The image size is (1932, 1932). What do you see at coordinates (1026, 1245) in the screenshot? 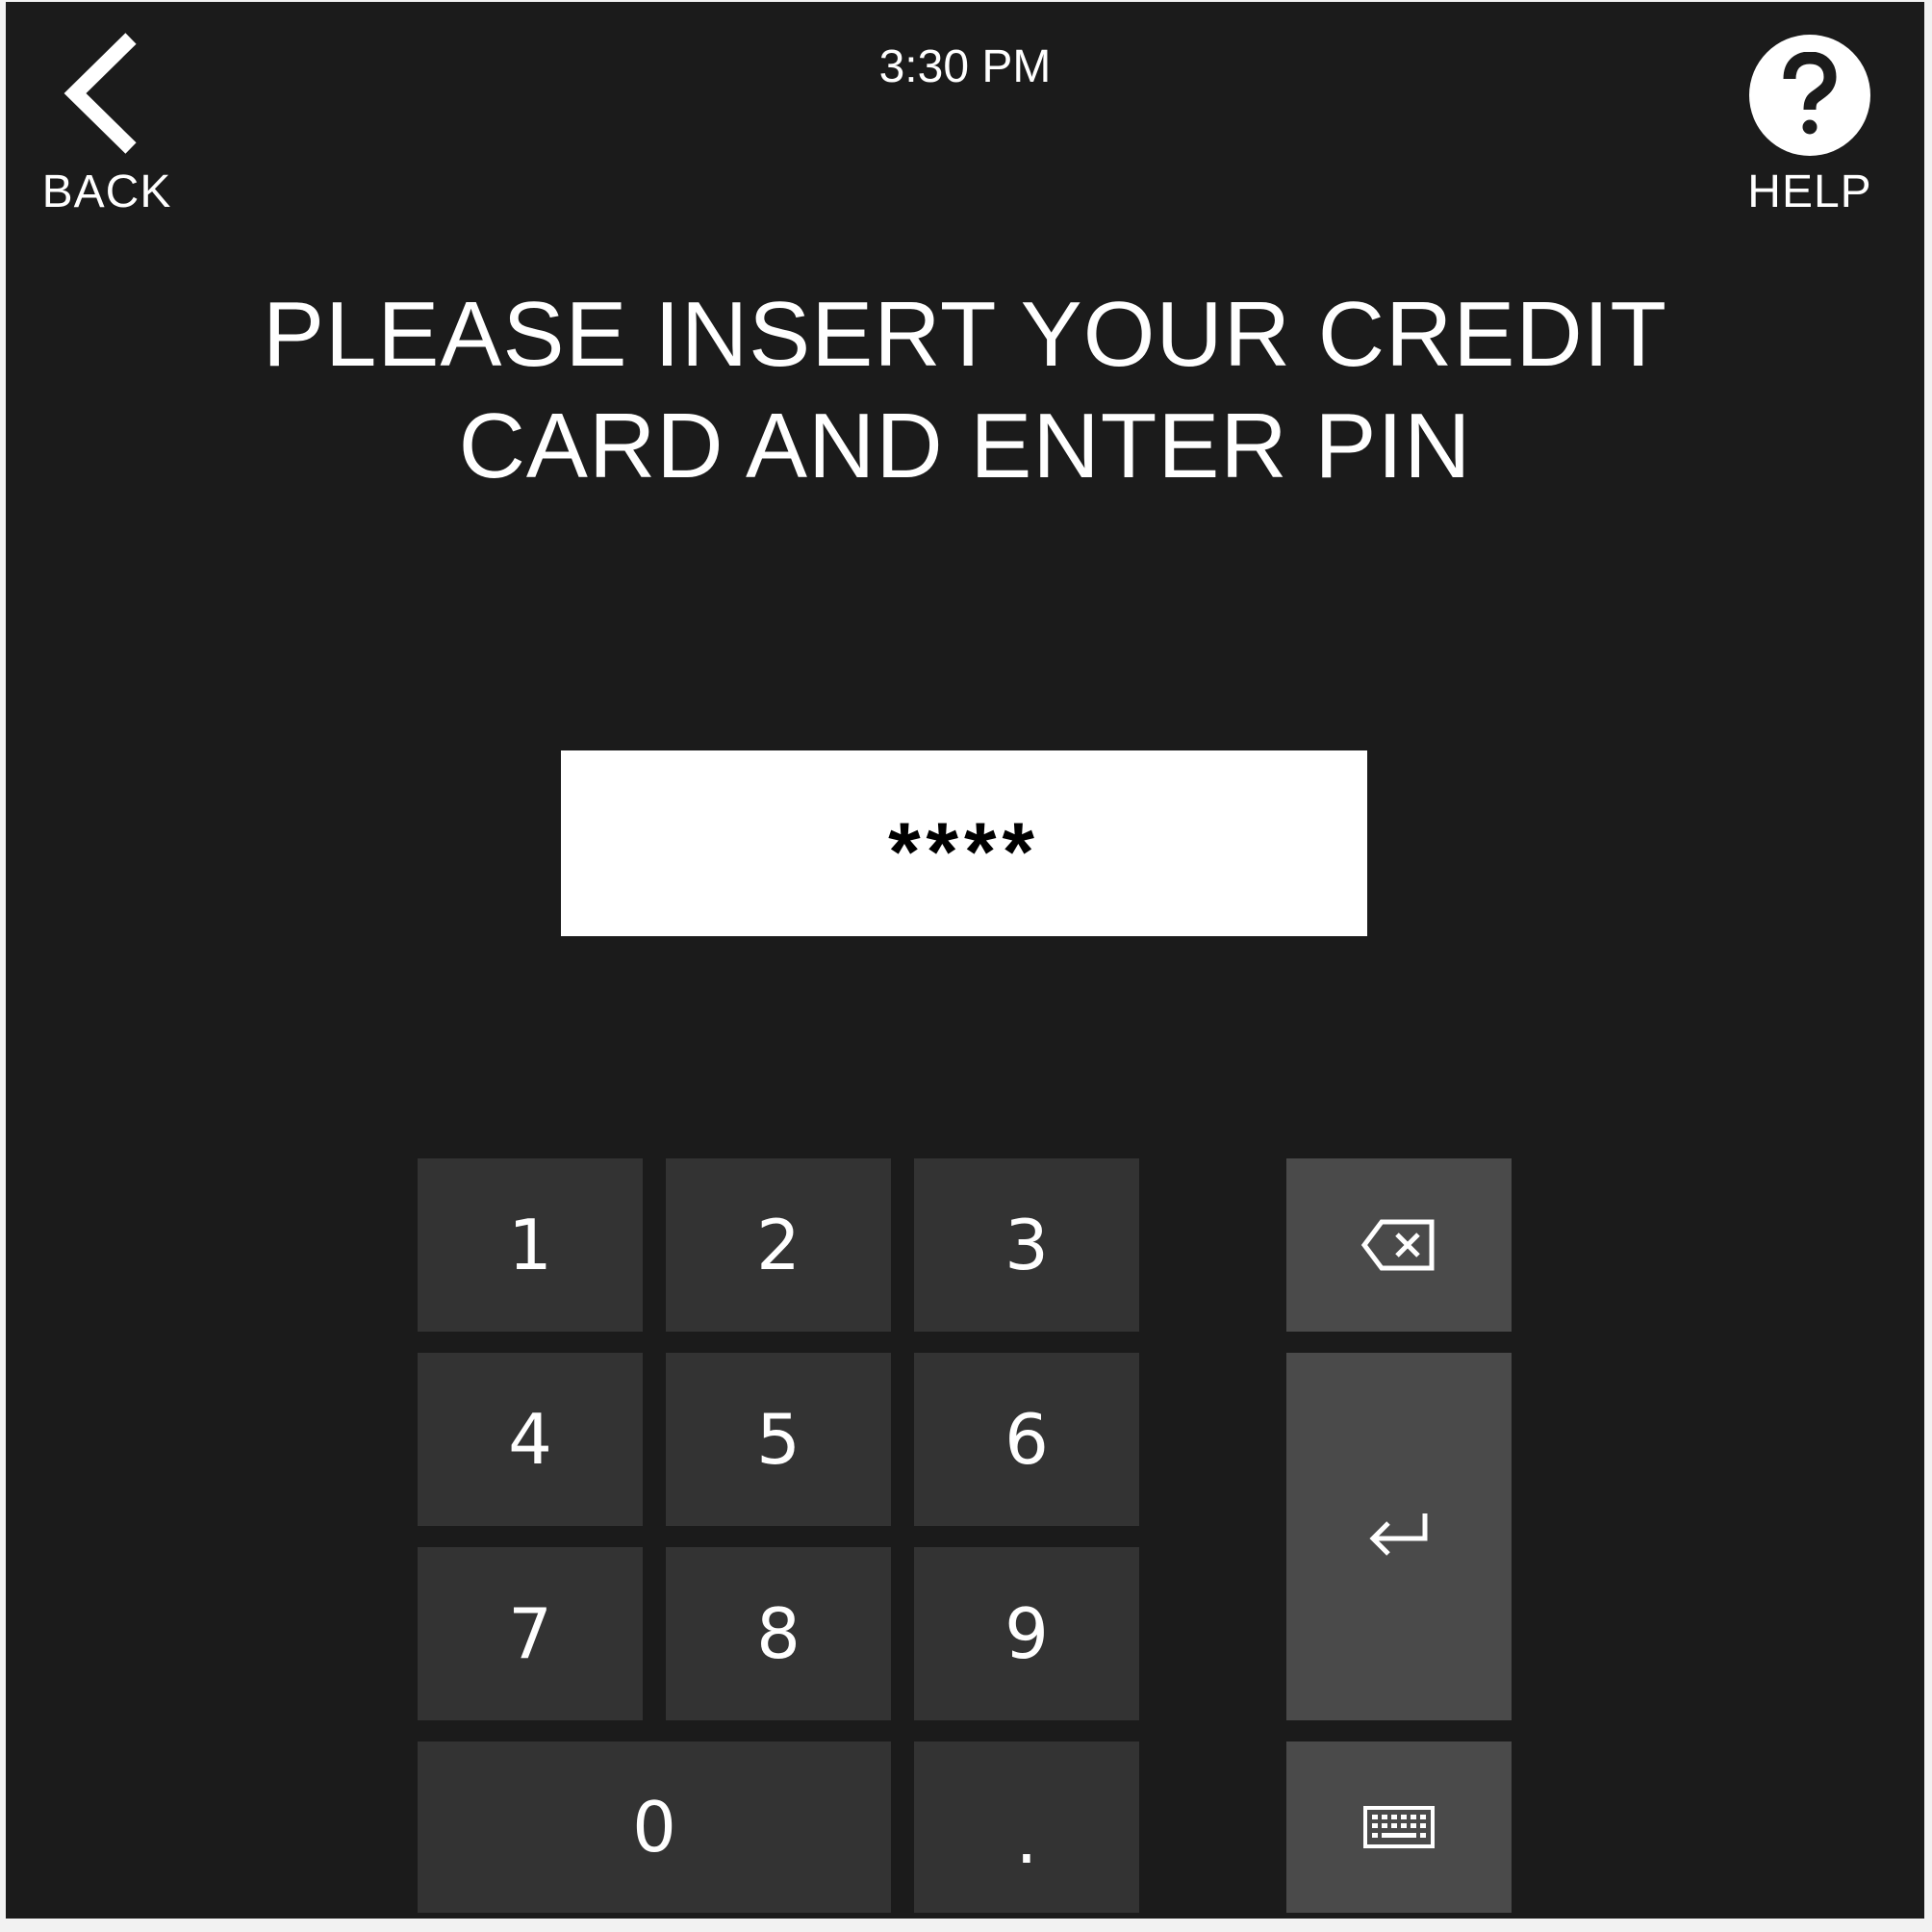
I see `key-3: 3` at bounding box center [1026, 1245].